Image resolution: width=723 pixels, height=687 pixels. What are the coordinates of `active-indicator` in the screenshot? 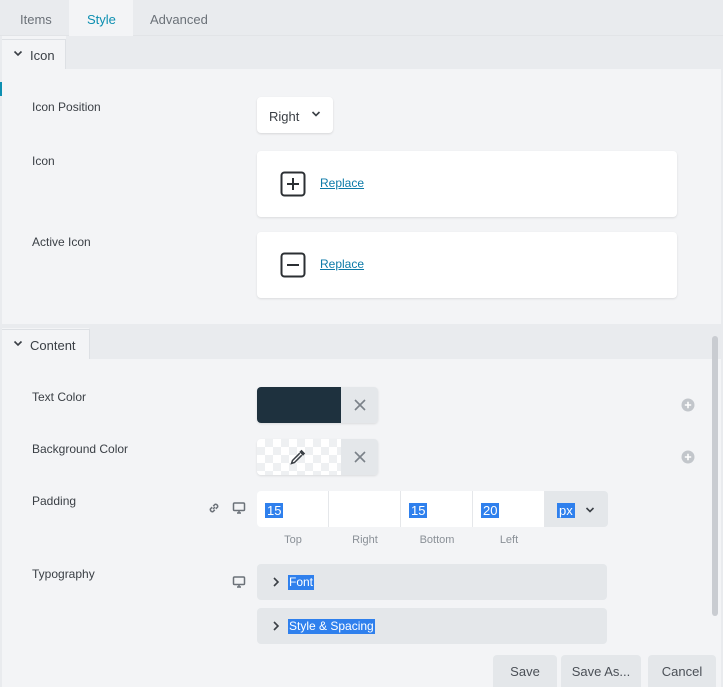 It's located at (1, 89).